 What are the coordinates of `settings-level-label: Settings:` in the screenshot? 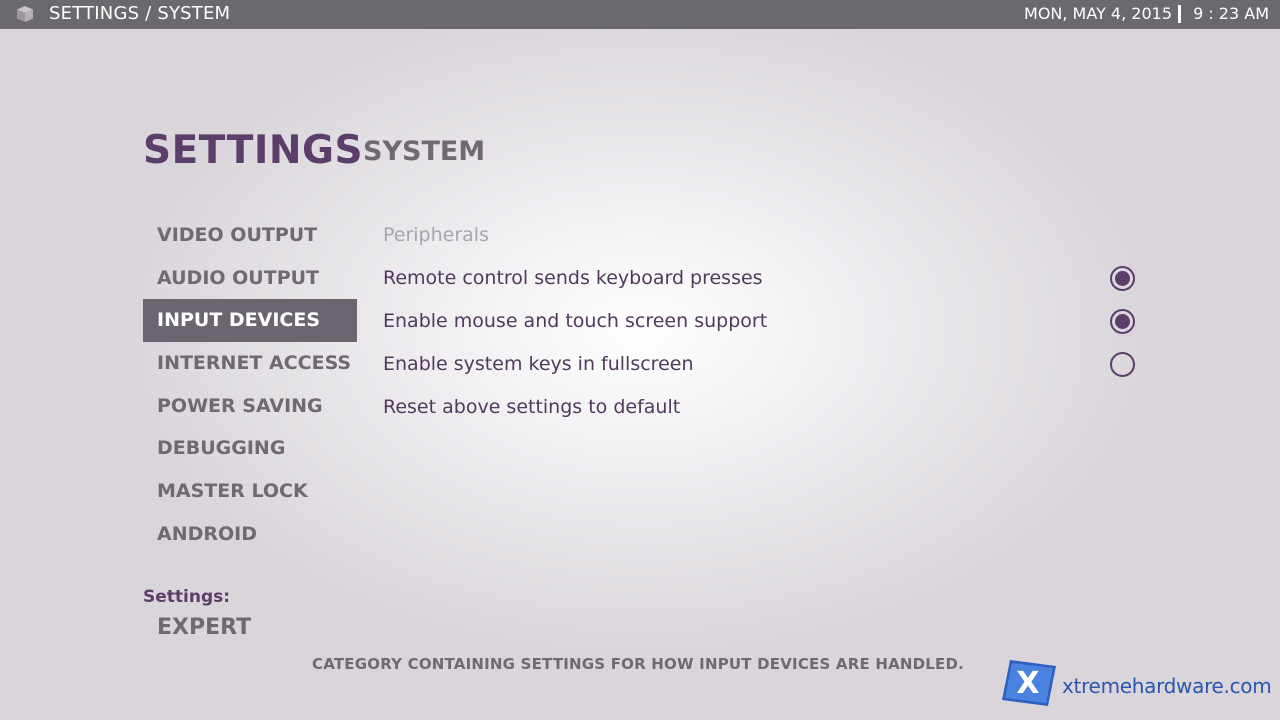 It's located at (187, 597).